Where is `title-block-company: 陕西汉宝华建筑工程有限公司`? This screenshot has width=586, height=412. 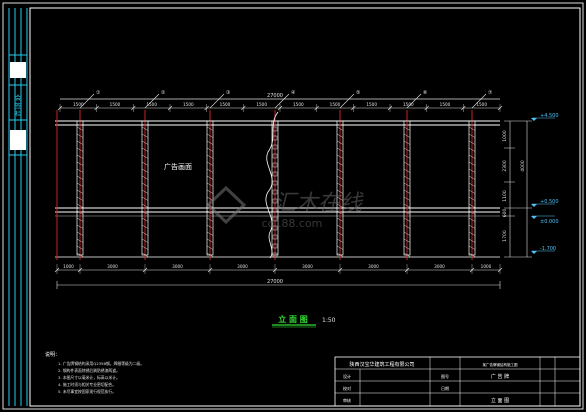 title-block-company: 陕西汉宝华建筑工程有限公司 is located at coordinates (381, 364).